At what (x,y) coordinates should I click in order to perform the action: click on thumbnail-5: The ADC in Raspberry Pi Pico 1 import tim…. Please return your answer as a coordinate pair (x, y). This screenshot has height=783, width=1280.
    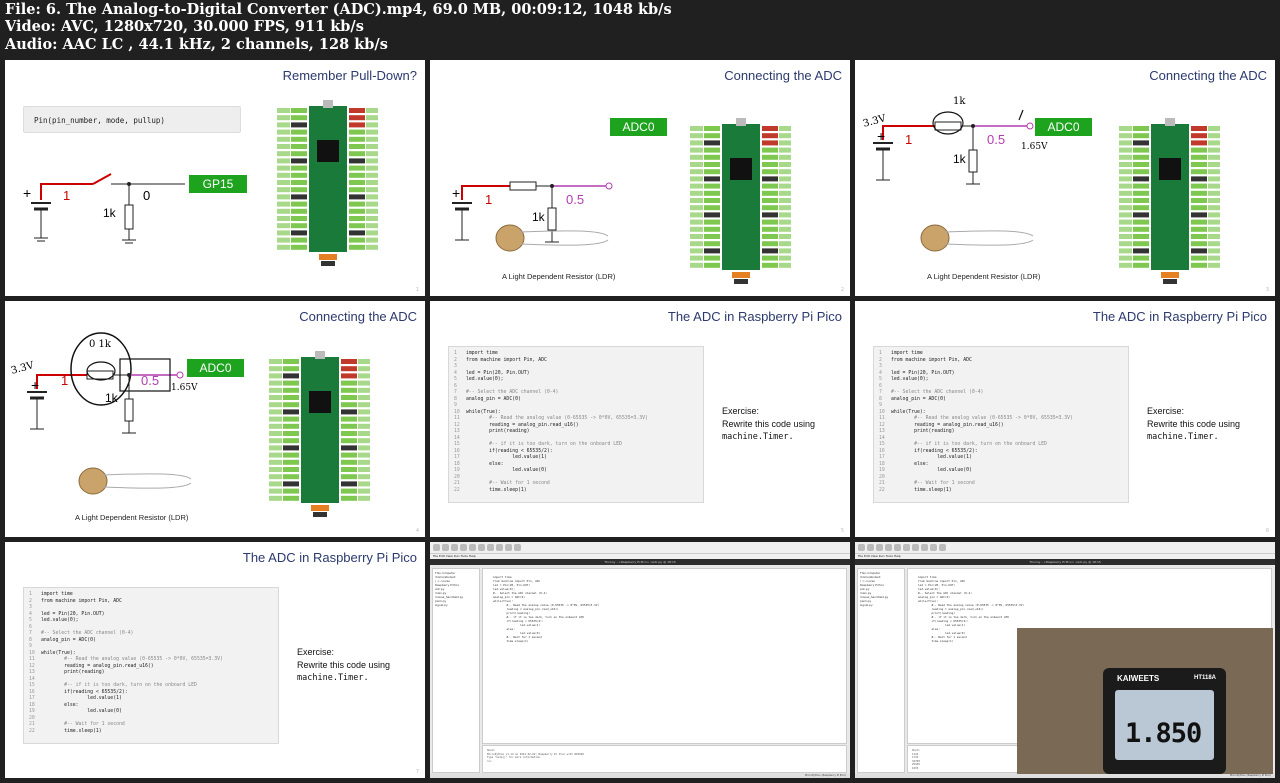
    Looking at the image, I should click on (640, 419).